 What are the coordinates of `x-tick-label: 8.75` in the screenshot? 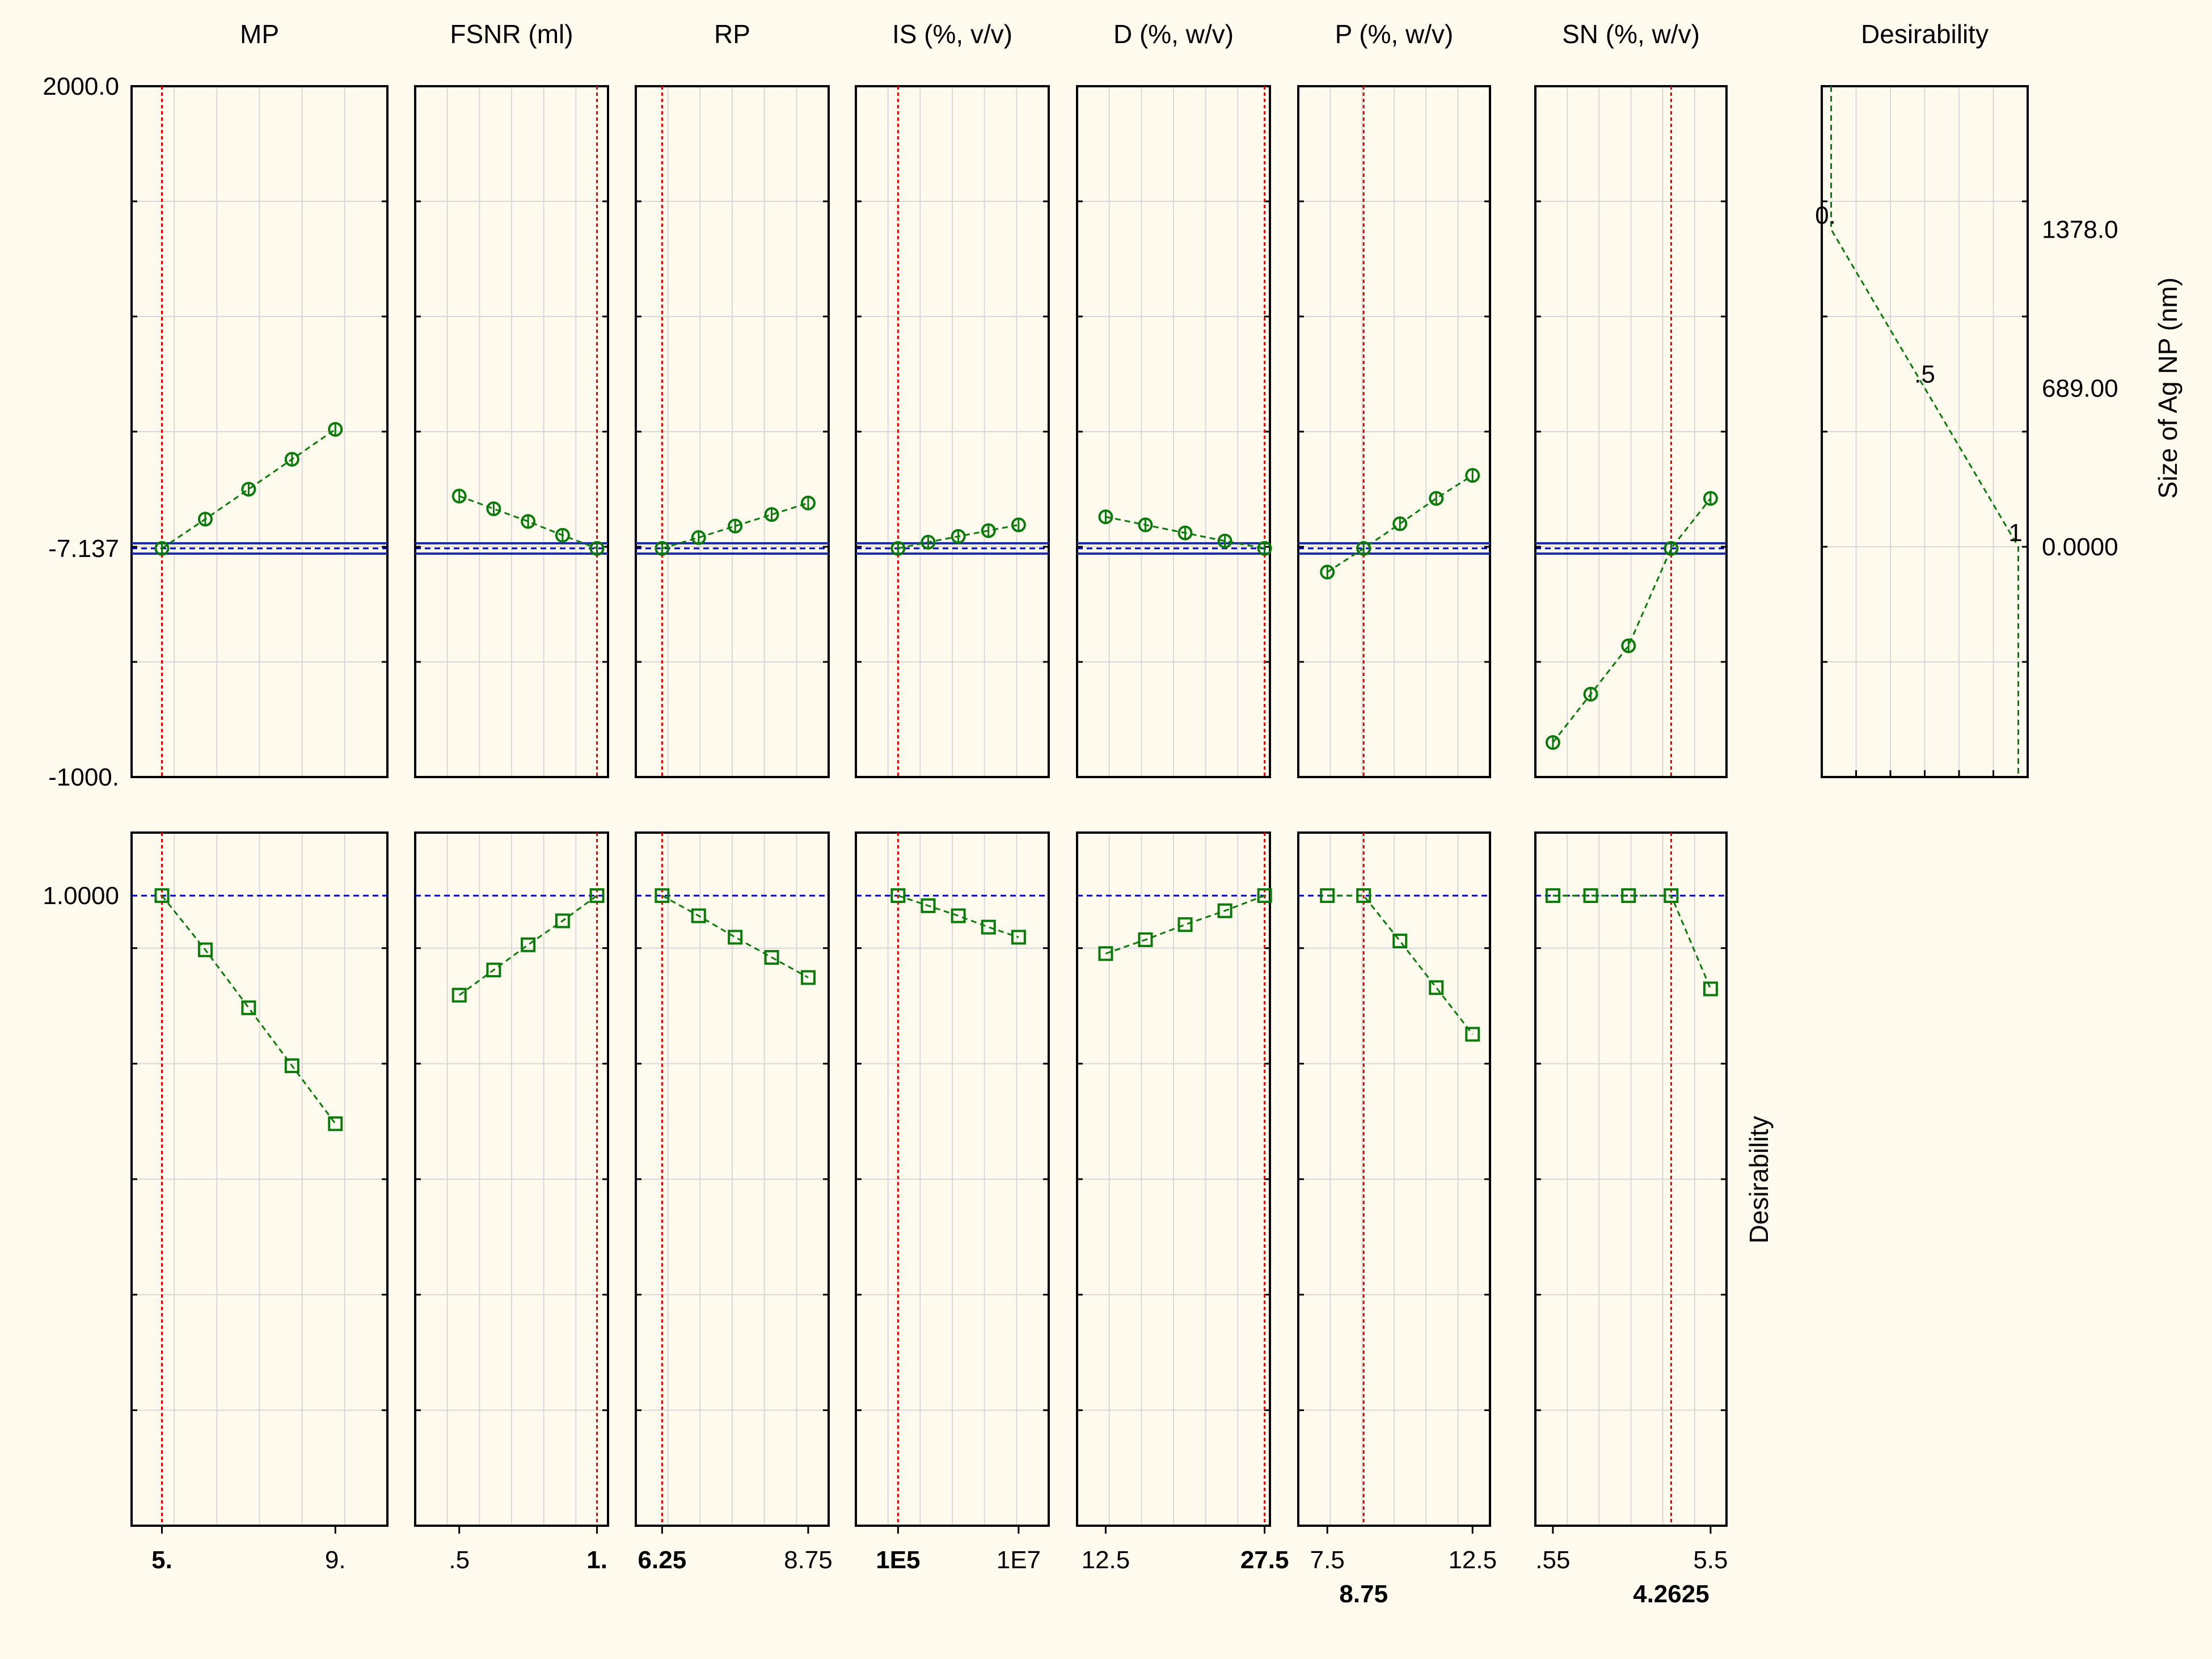 It's located at (808, 1560).